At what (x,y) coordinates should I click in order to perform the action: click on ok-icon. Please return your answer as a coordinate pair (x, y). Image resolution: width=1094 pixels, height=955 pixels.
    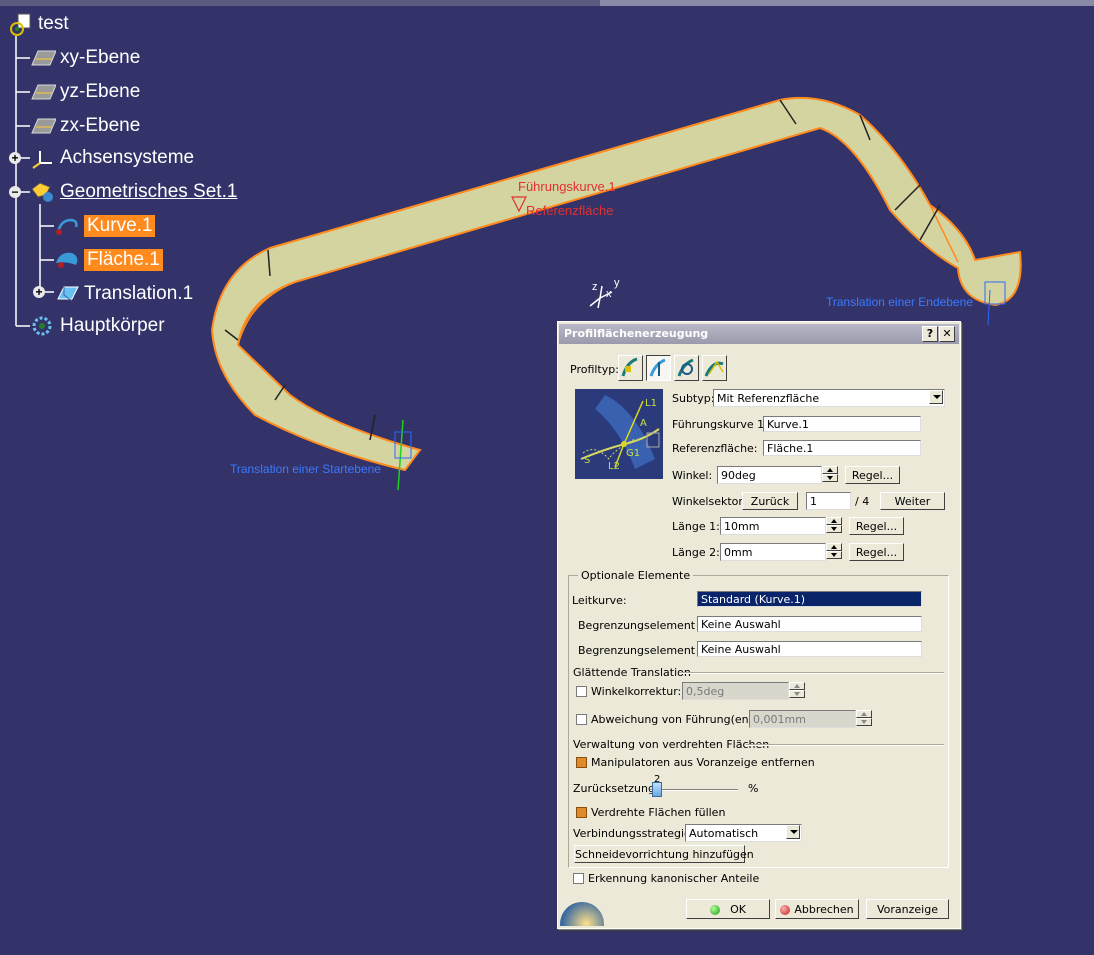
    Looking at the image, I should click on (715, 910).